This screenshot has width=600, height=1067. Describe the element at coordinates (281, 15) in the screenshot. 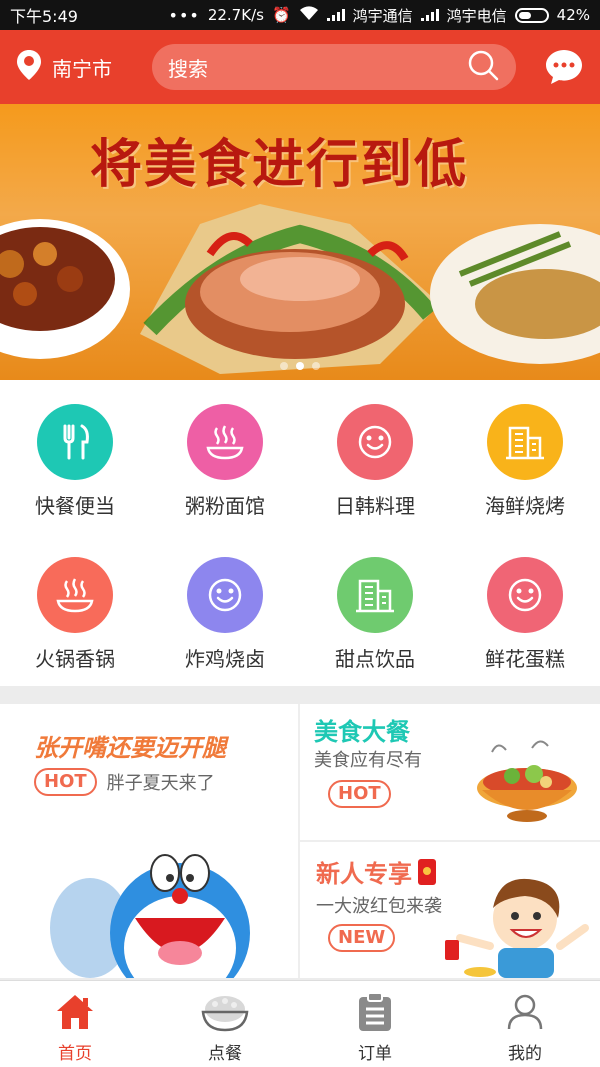

I see `alarm-icon: ⏰` at that location.